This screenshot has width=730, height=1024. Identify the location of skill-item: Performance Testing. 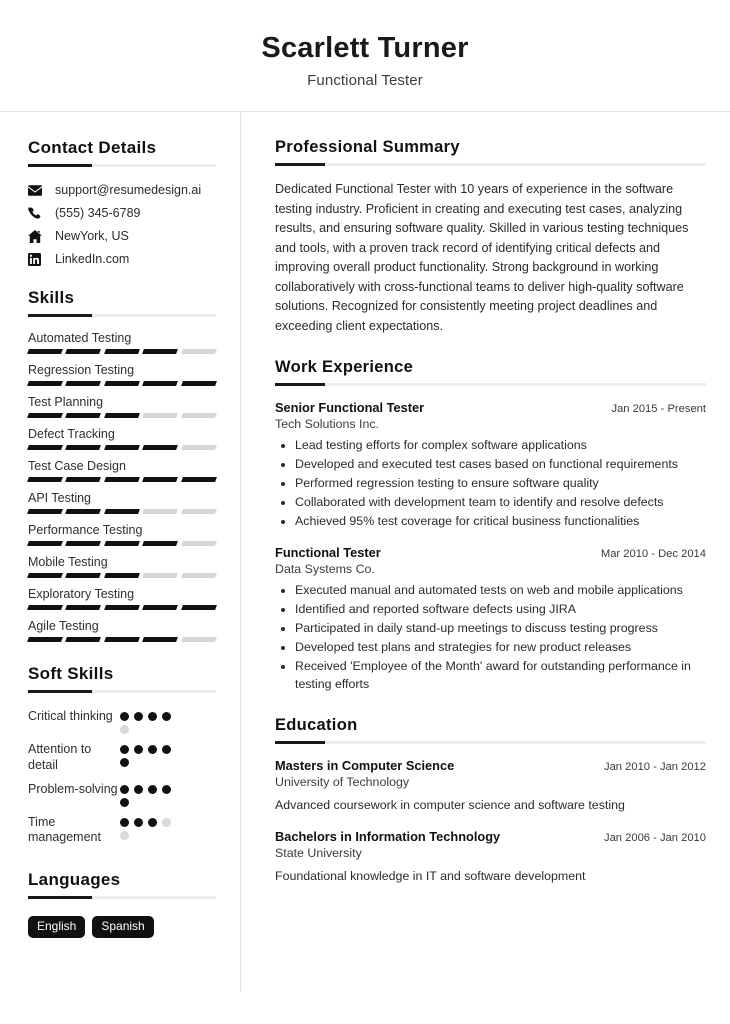
(122, 535).